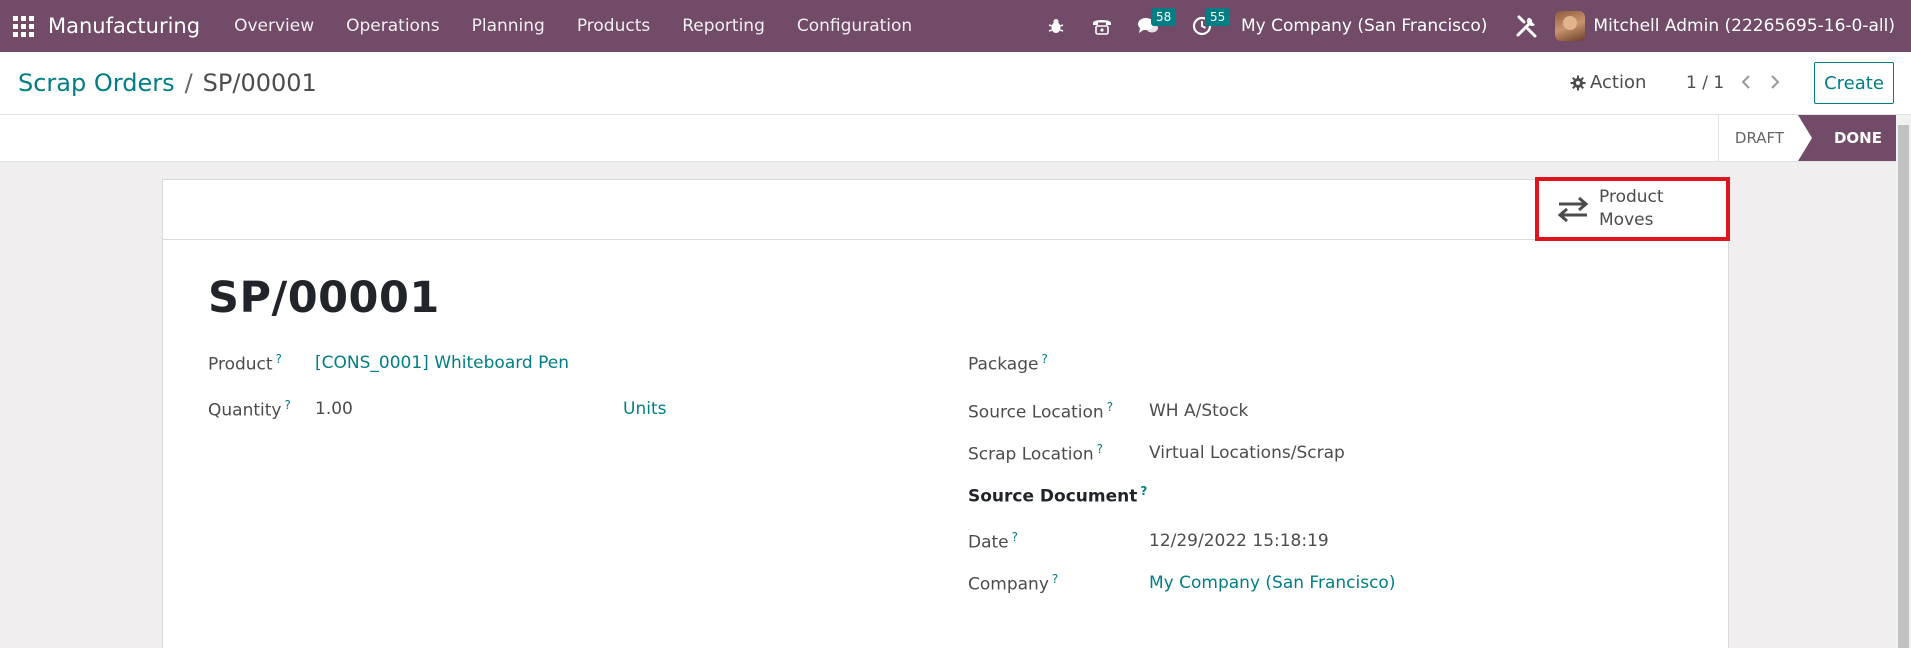 The height and width of the screenshot is (648, 1911). I want to click on scrollbar-thumb, so click(1903, 386).